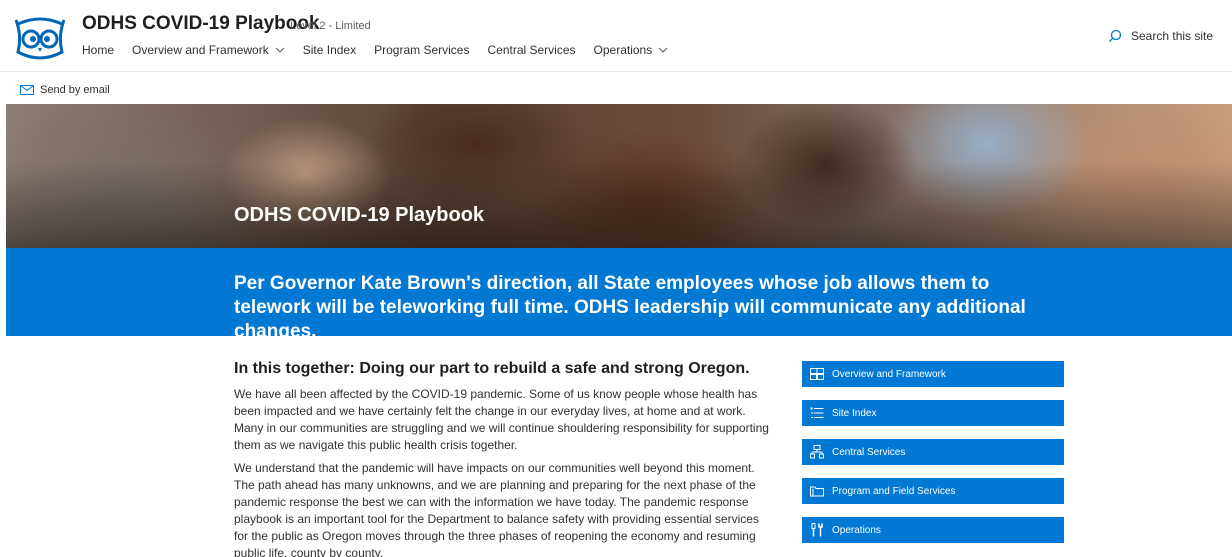 The height and width of the screenshot is (557, 1232). What do you see at coordinates (817, 412) in the screenshot?
I see `list-icon` at bounding box center [817, 412].